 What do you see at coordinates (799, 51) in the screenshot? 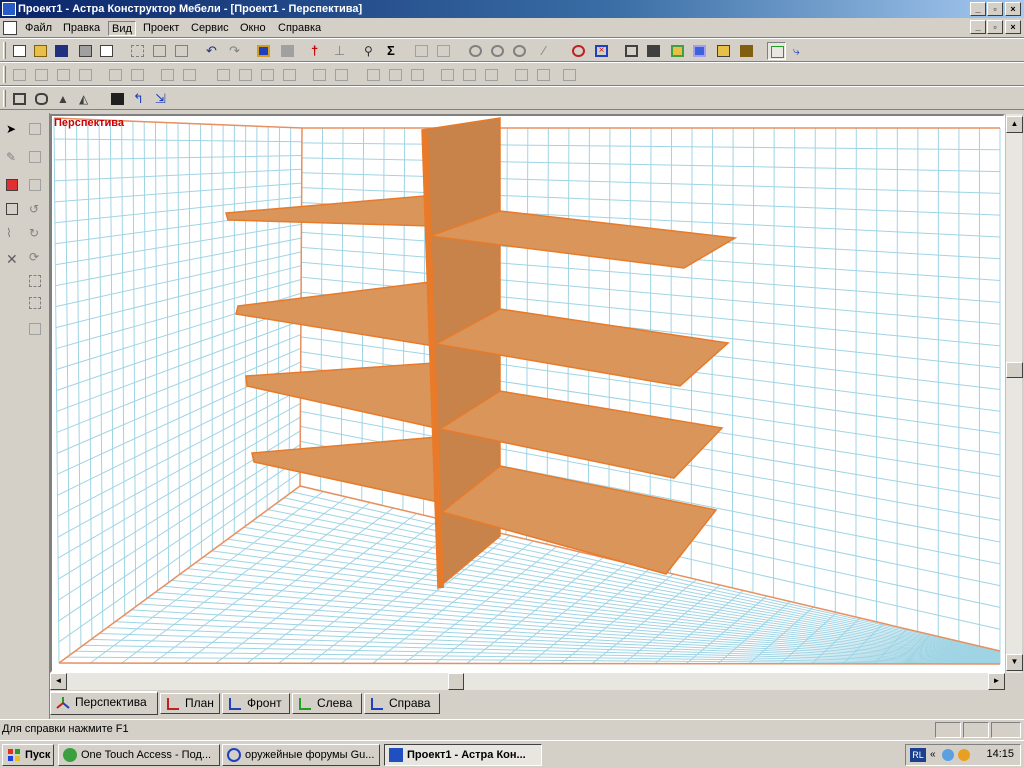
I see `connect-button: ⤷` at bounding box center [799, 51].